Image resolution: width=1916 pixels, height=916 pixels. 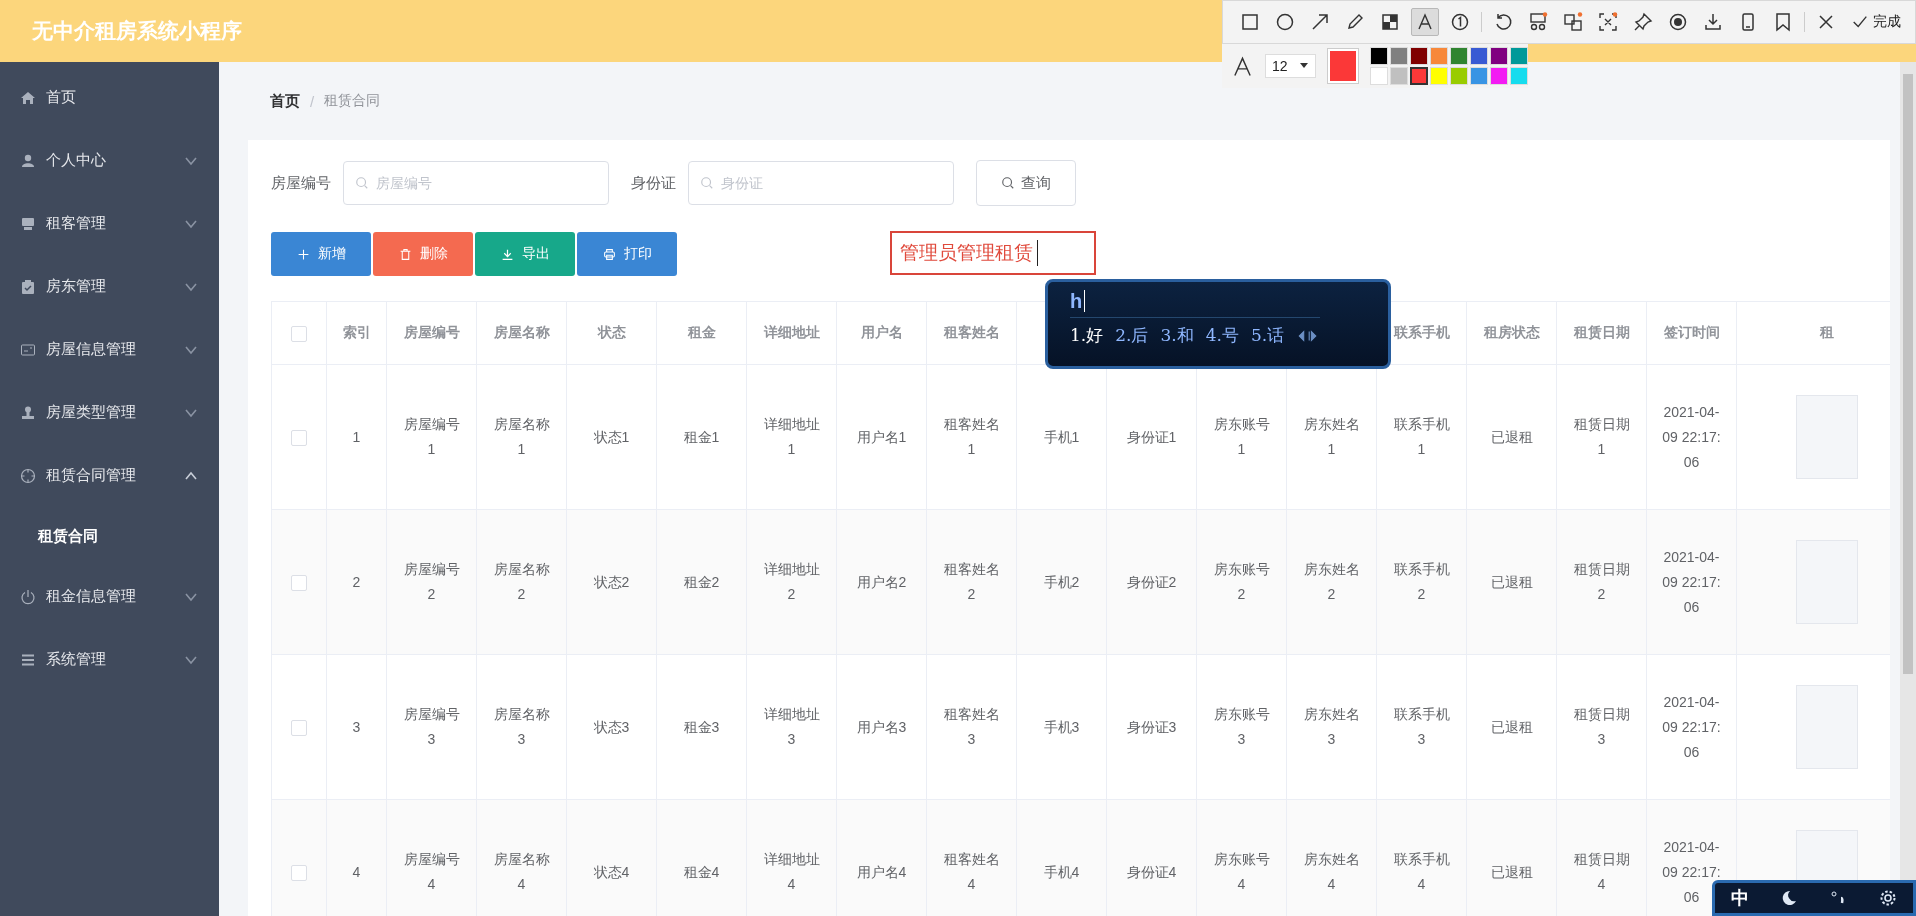 I want to click on table-cell-text: 详细地址2, so click(x=791, y=582).